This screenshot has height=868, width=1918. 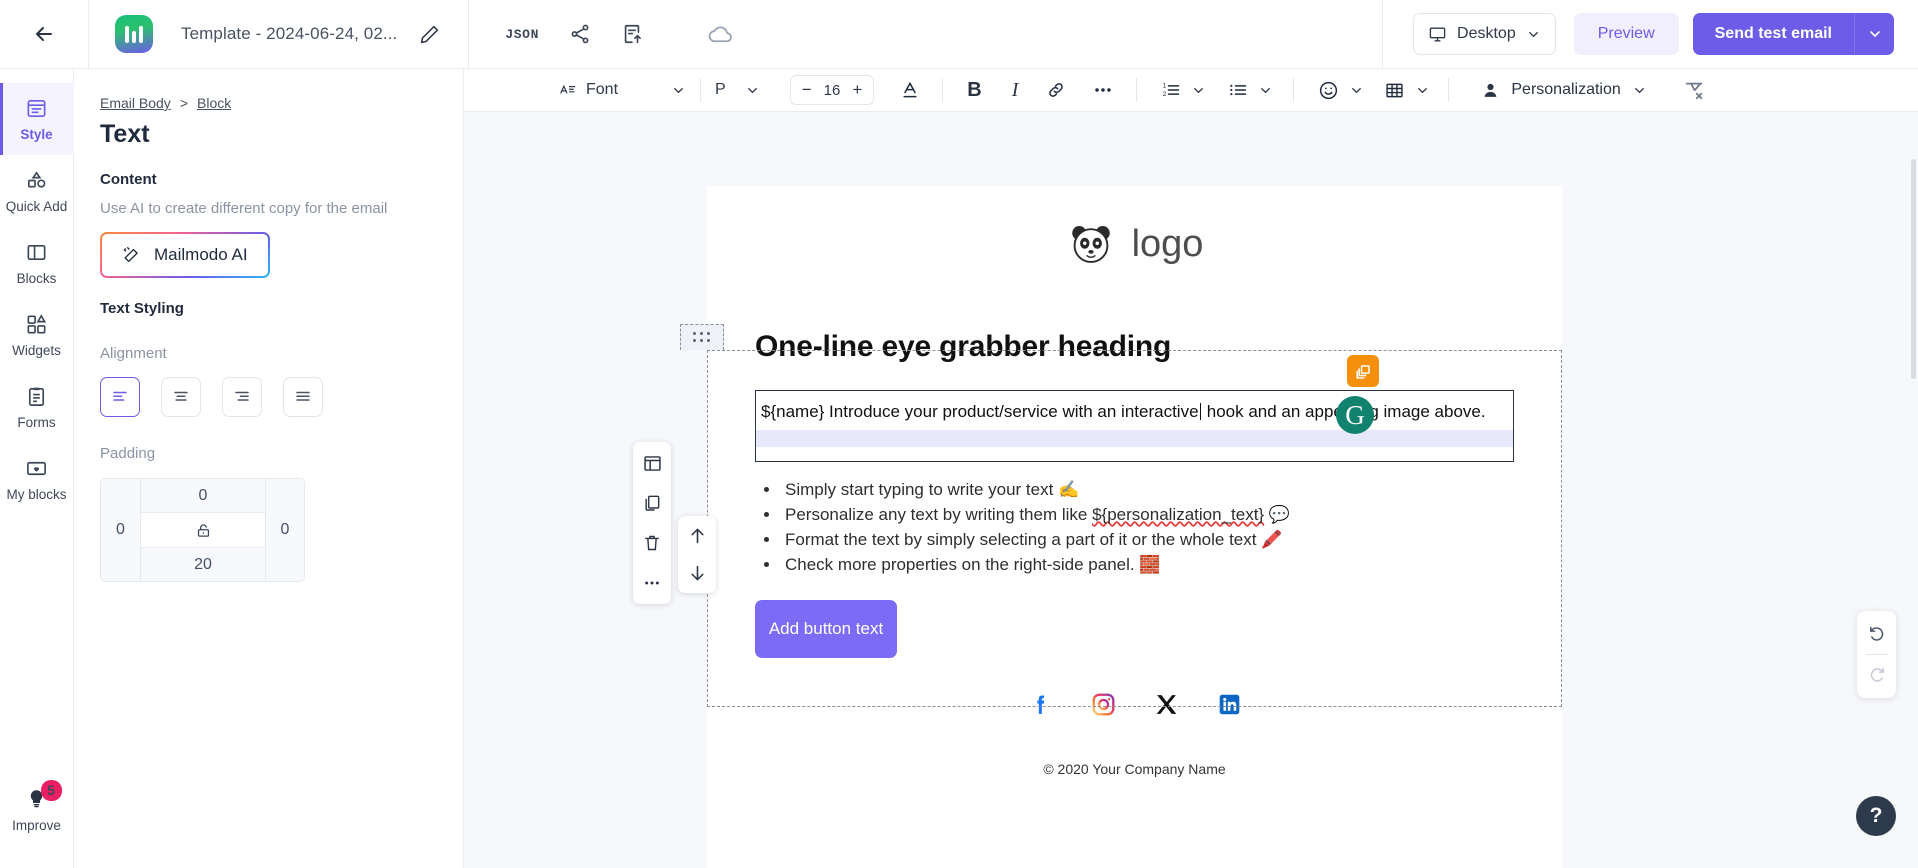 I want to click on back-button, so click(x=44, y=34).